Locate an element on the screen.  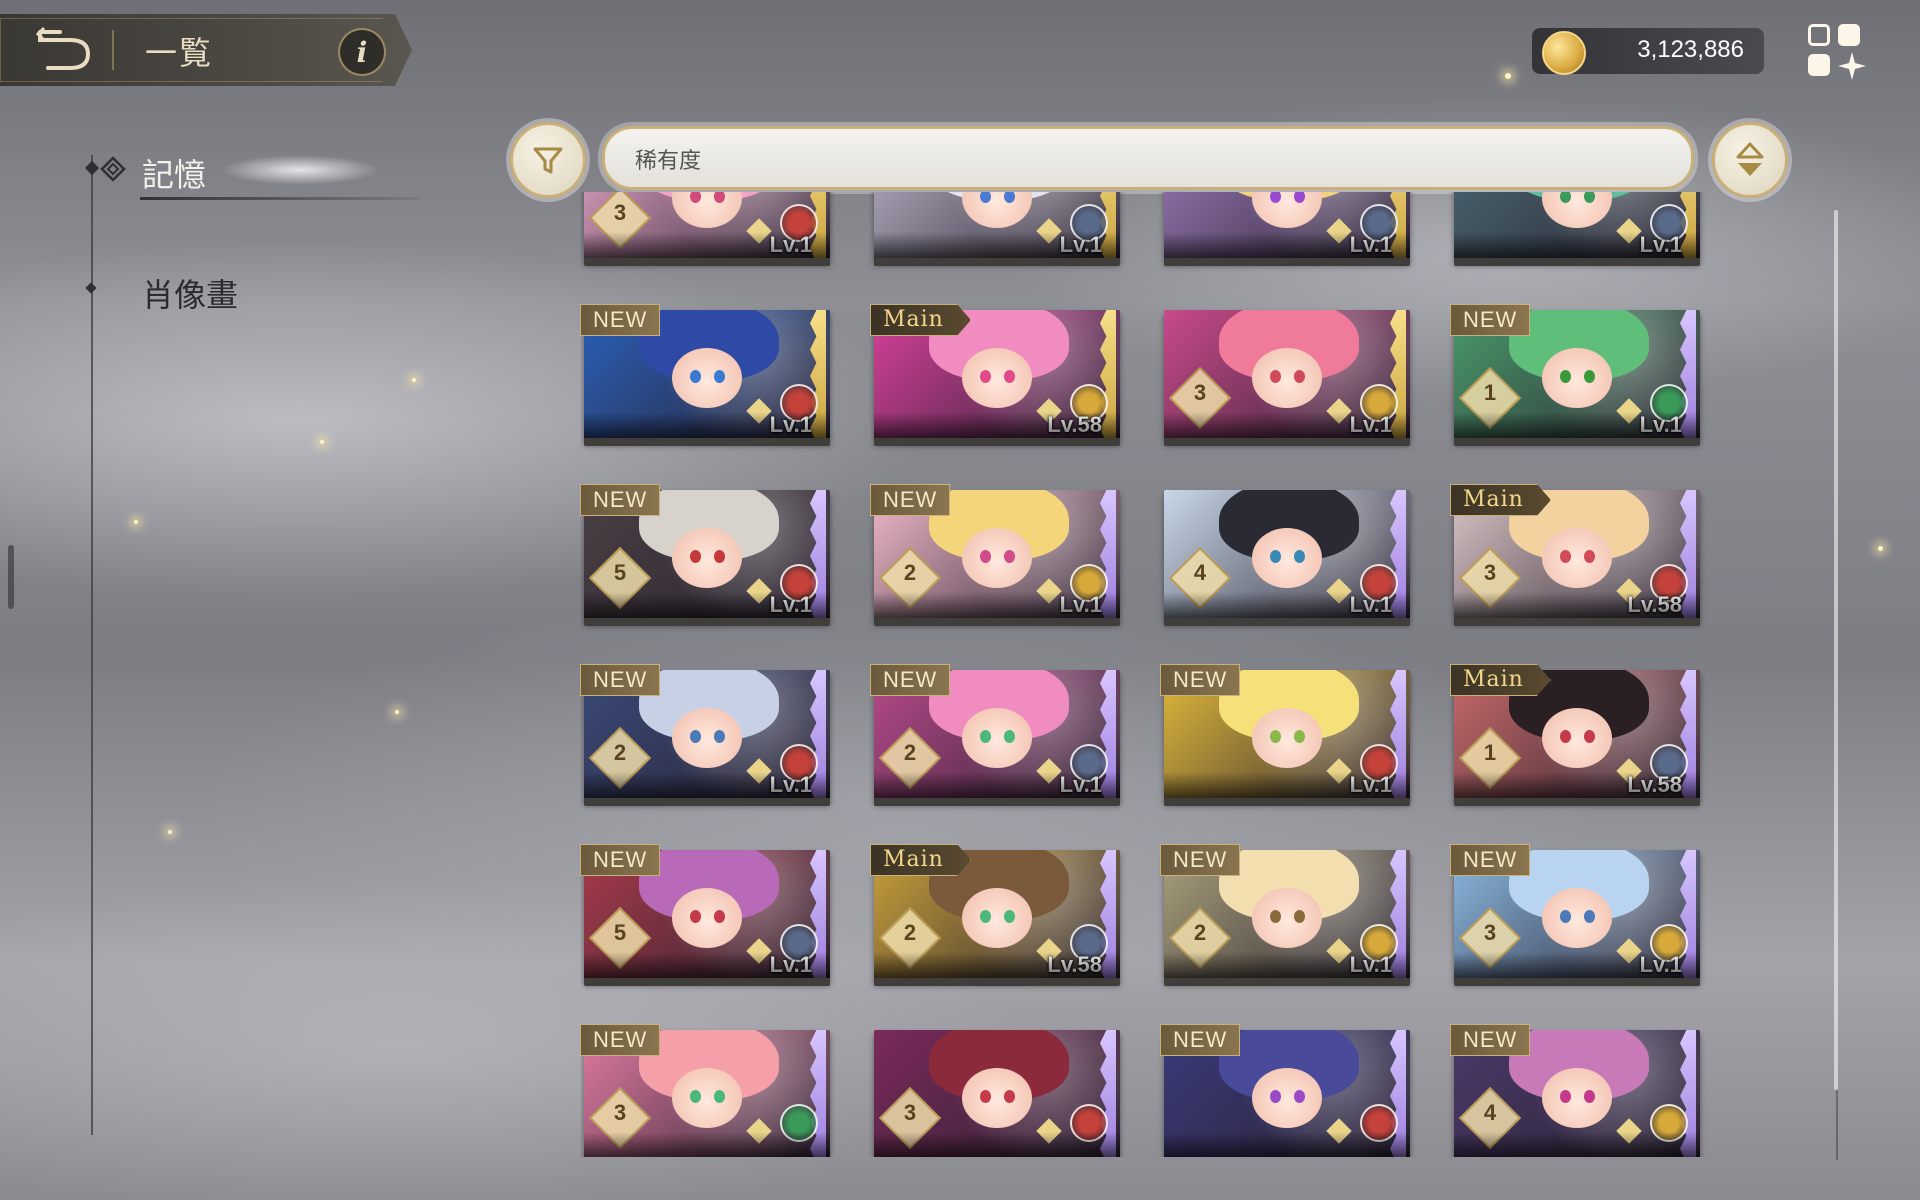
memoria-card: 3 Lv.1 NEW is located at coordinates (1577, 916).